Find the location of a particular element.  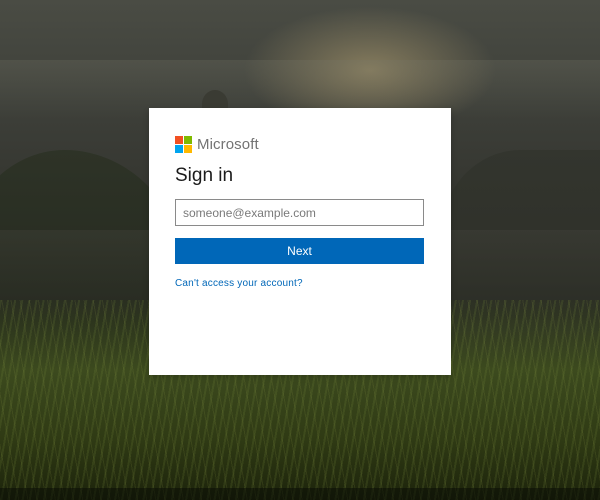

bottom-bar is located at coordinates (300, 494).